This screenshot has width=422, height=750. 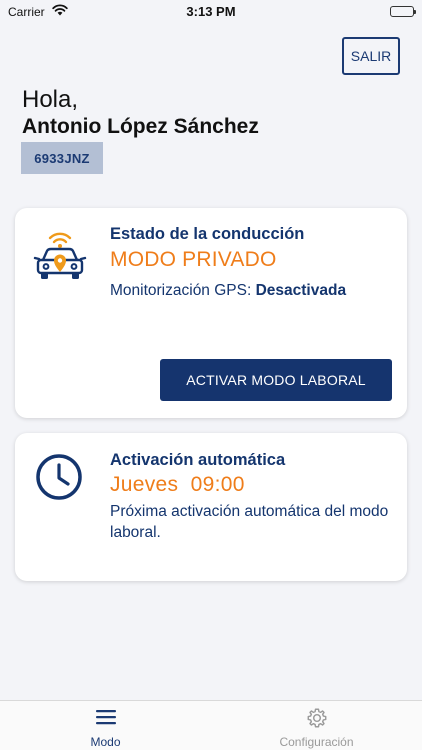 What do you see at coordinates (207, 234) in the screenshot?
I see `driving-status-title: Estado de la conducción` at bounding box center [207, 234].